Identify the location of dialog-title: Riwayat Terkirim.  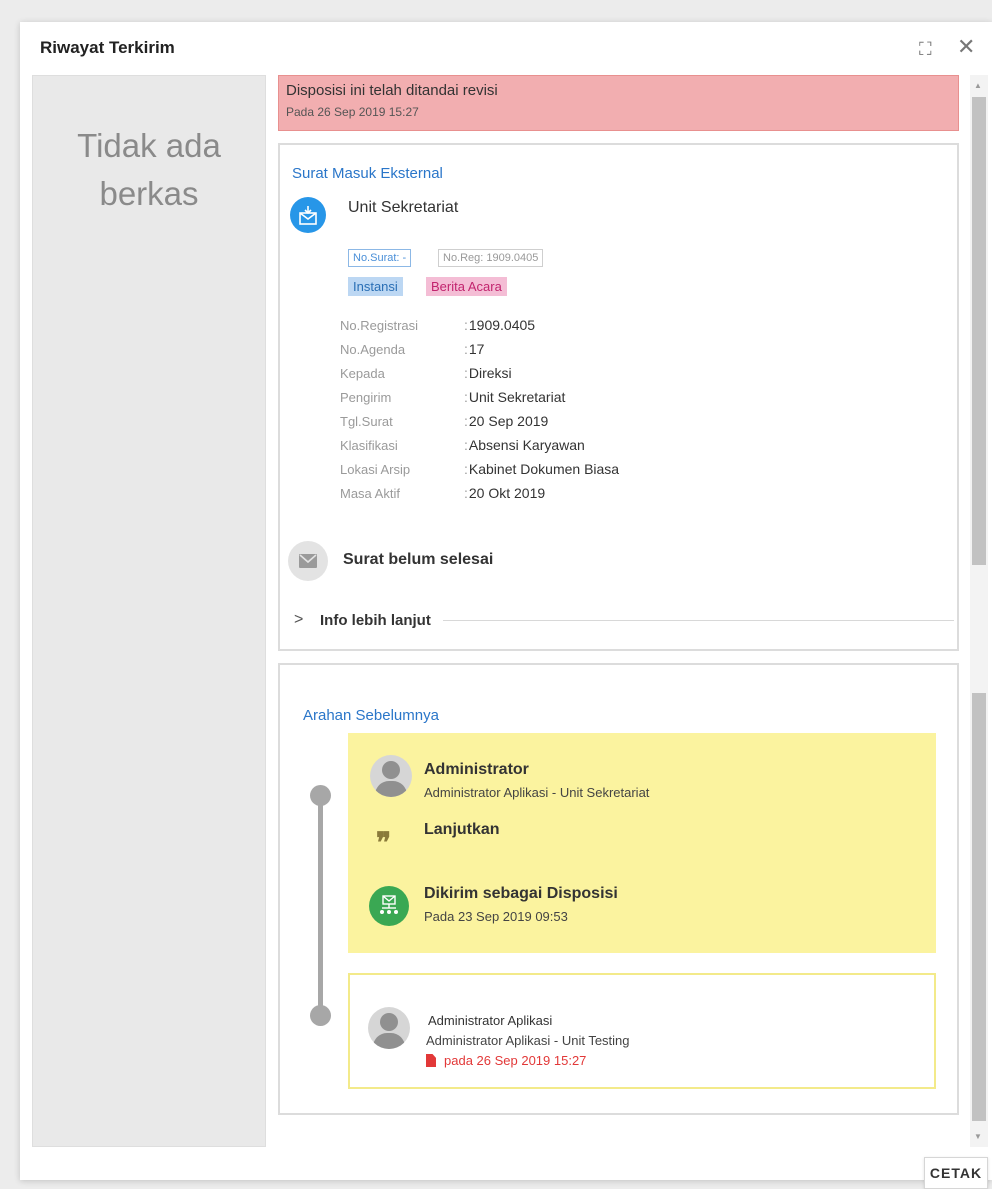
(107, 47).